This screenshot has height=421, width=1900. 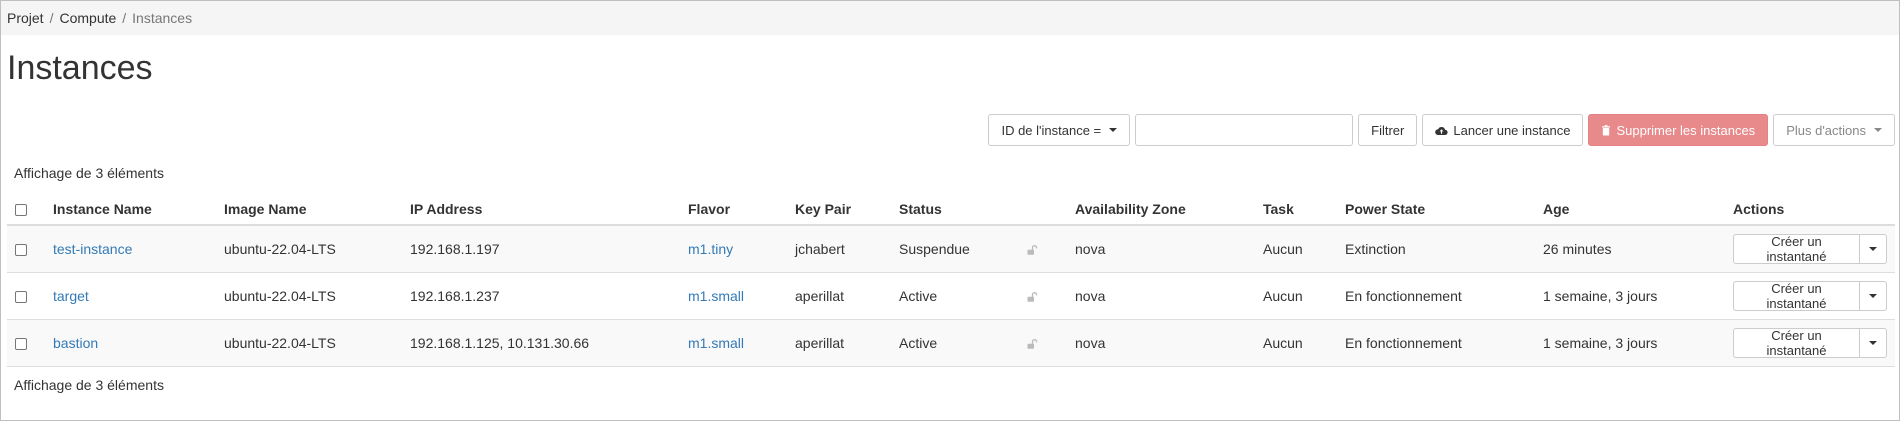 I want to click on item-count-bottom: Affichage de 3 éléments, so click(x=89, y=385).